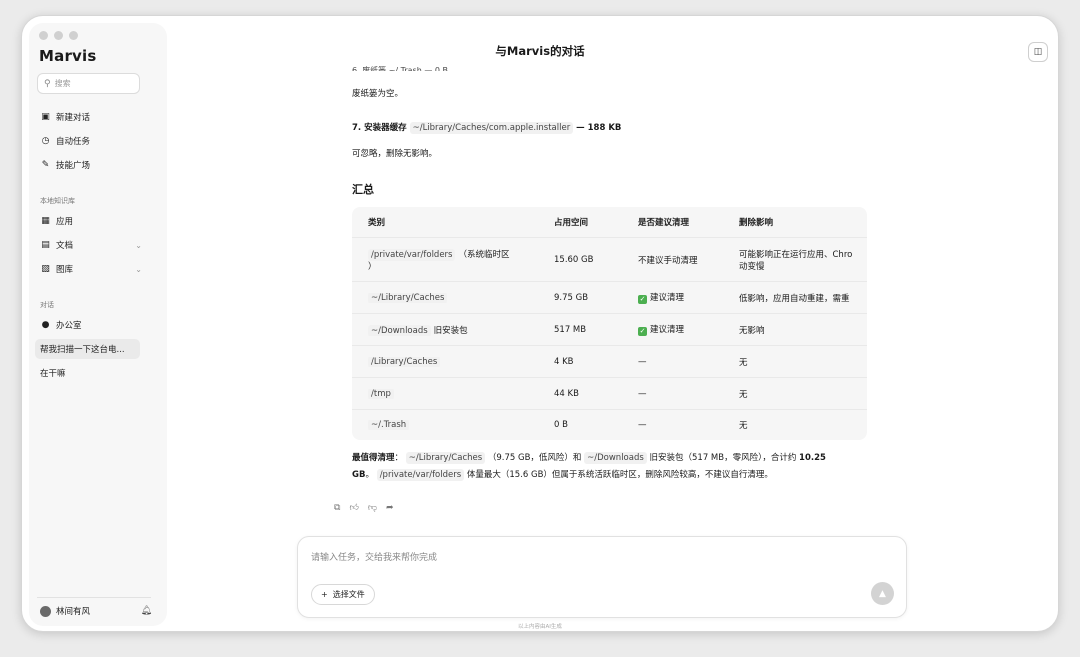 This screenshot has height=657, width=1080. Describe the element at coordinates (96, 221) in the screenshot. I see `kb-item-apps: ▦ 应用` at that location.